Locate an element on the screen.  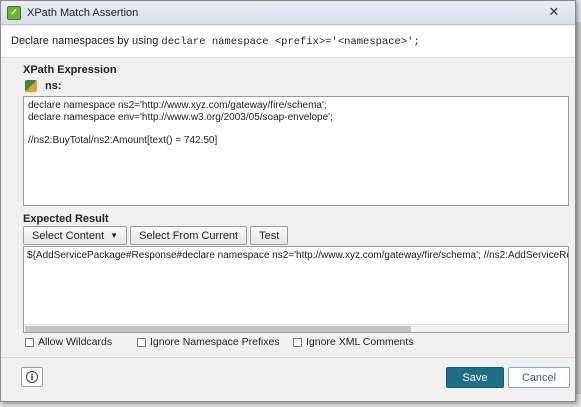
ignore-xml-comments-option: Ignore XML Comments is located at coordinates (353, 342).